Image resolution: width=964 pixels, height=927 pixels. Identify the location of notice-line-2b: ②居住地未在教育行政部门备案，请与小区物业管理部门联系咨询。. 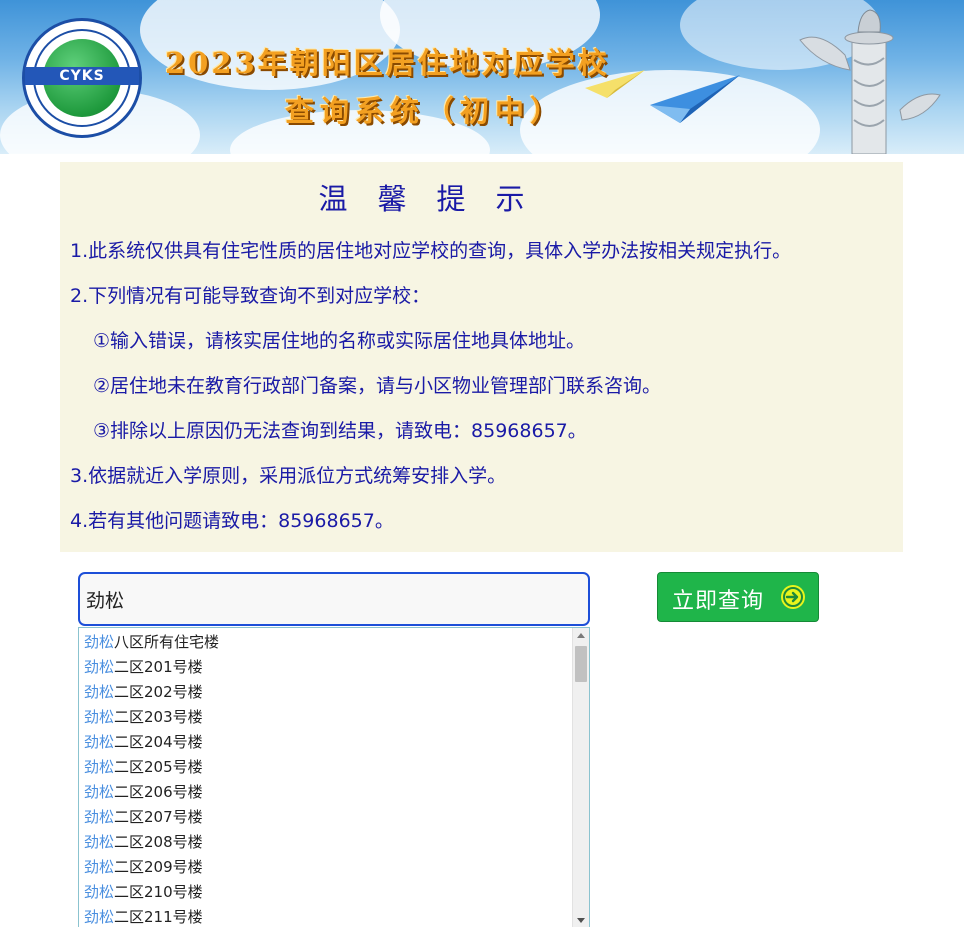
(377, 386).